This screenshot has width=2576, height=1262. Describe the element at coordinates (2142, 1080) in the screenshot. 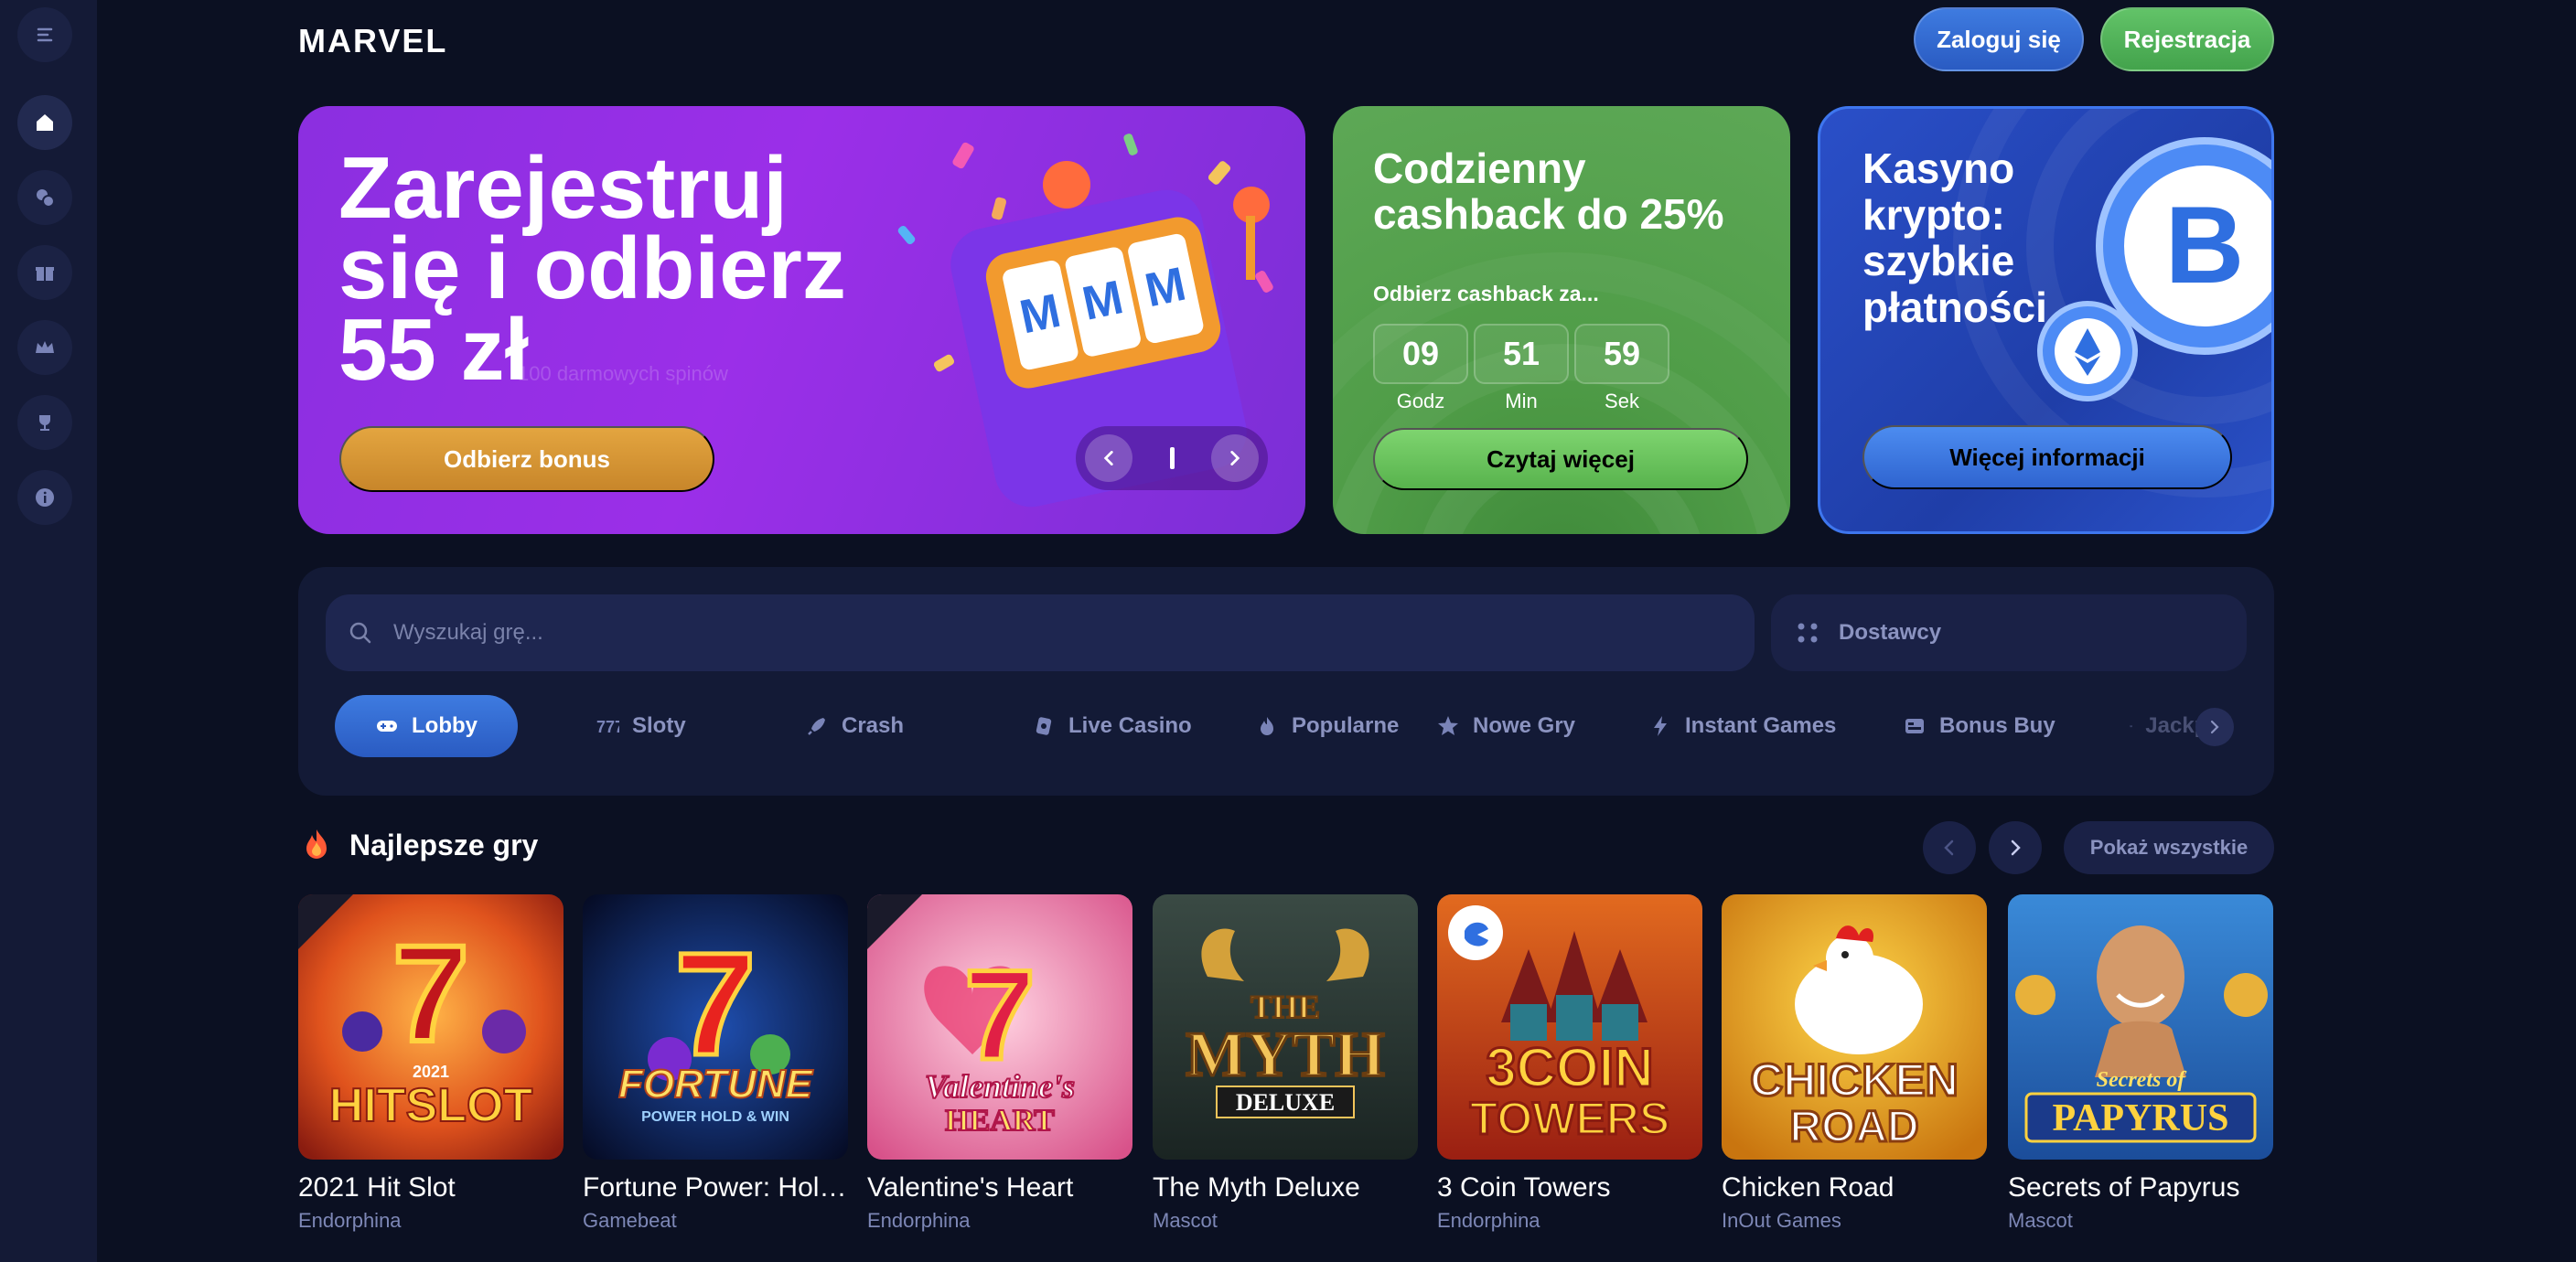

I see `svg-text: Secrets of` at that location.